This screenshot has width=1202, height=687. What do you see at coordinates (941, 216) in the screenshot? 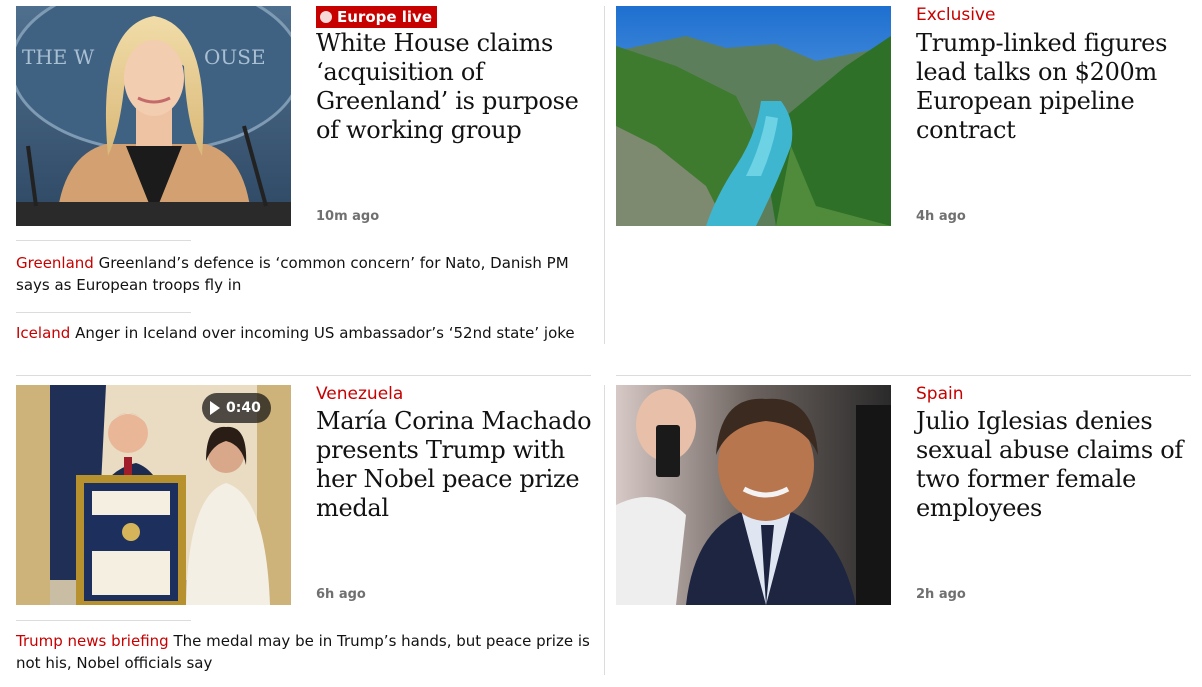
I see `story-timestamp: 4h ago` at bounding box center [941, 216].